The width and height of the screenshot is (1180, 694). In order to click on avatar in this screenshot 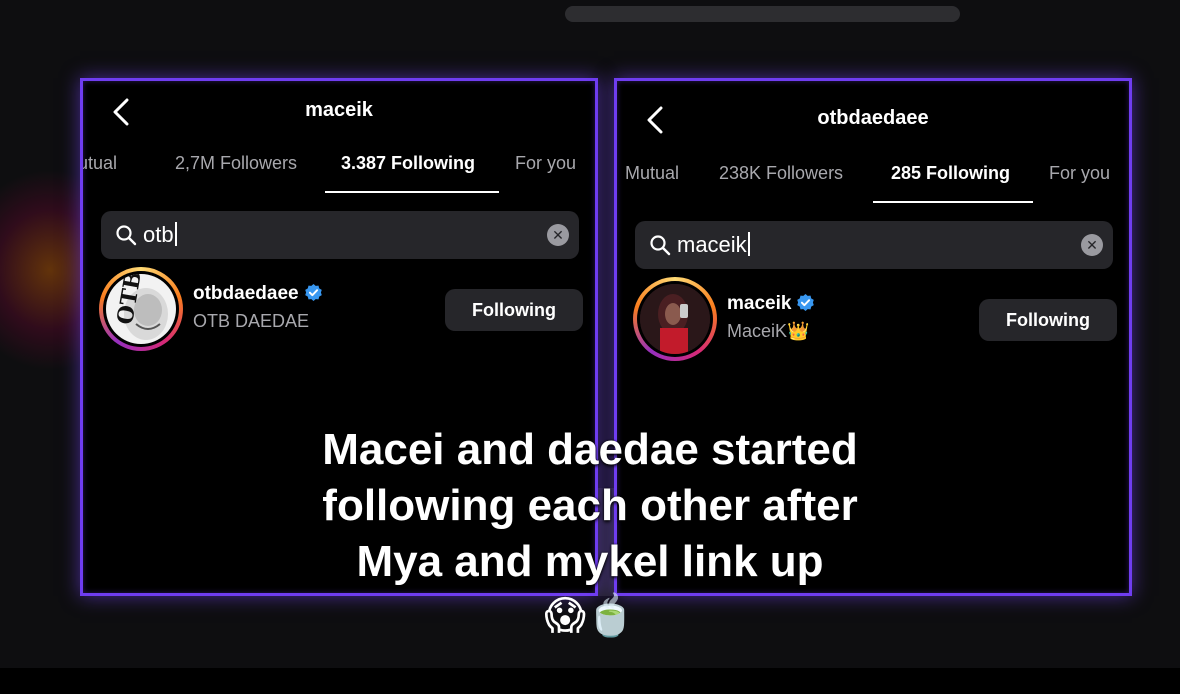, I will do `click(675, 319)`.